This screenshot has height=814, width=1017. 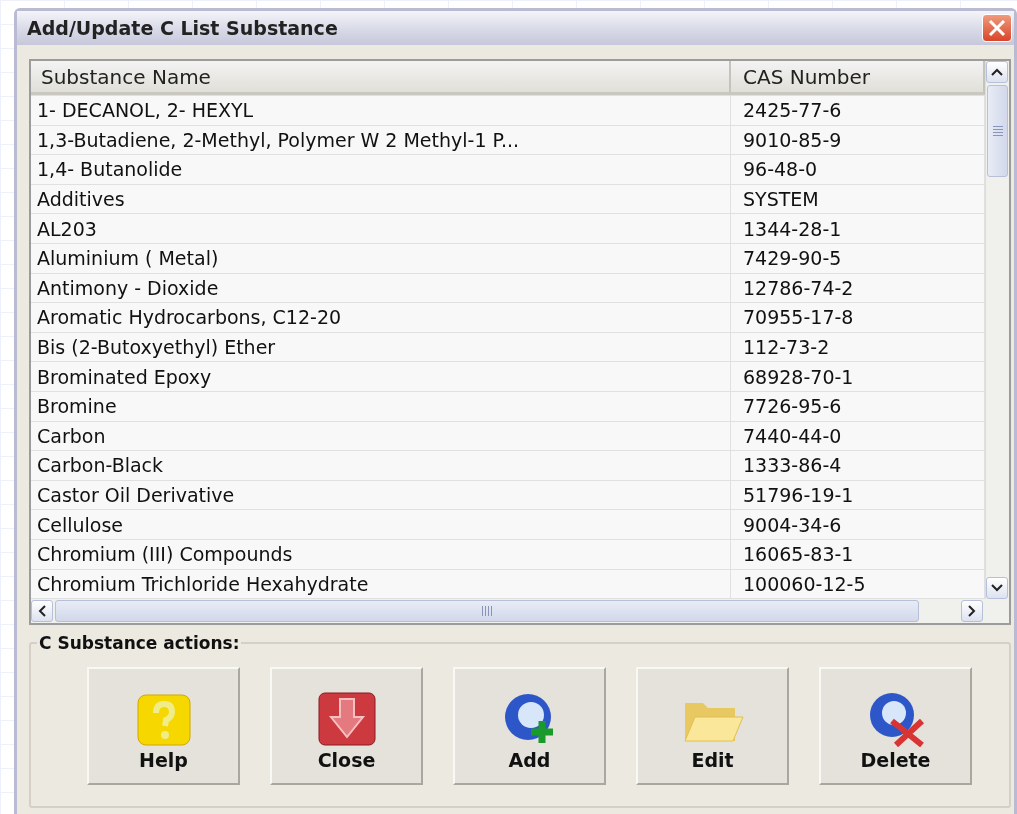 I want to click on table-cell: Carbon-Black, so click(x=381, y=465).